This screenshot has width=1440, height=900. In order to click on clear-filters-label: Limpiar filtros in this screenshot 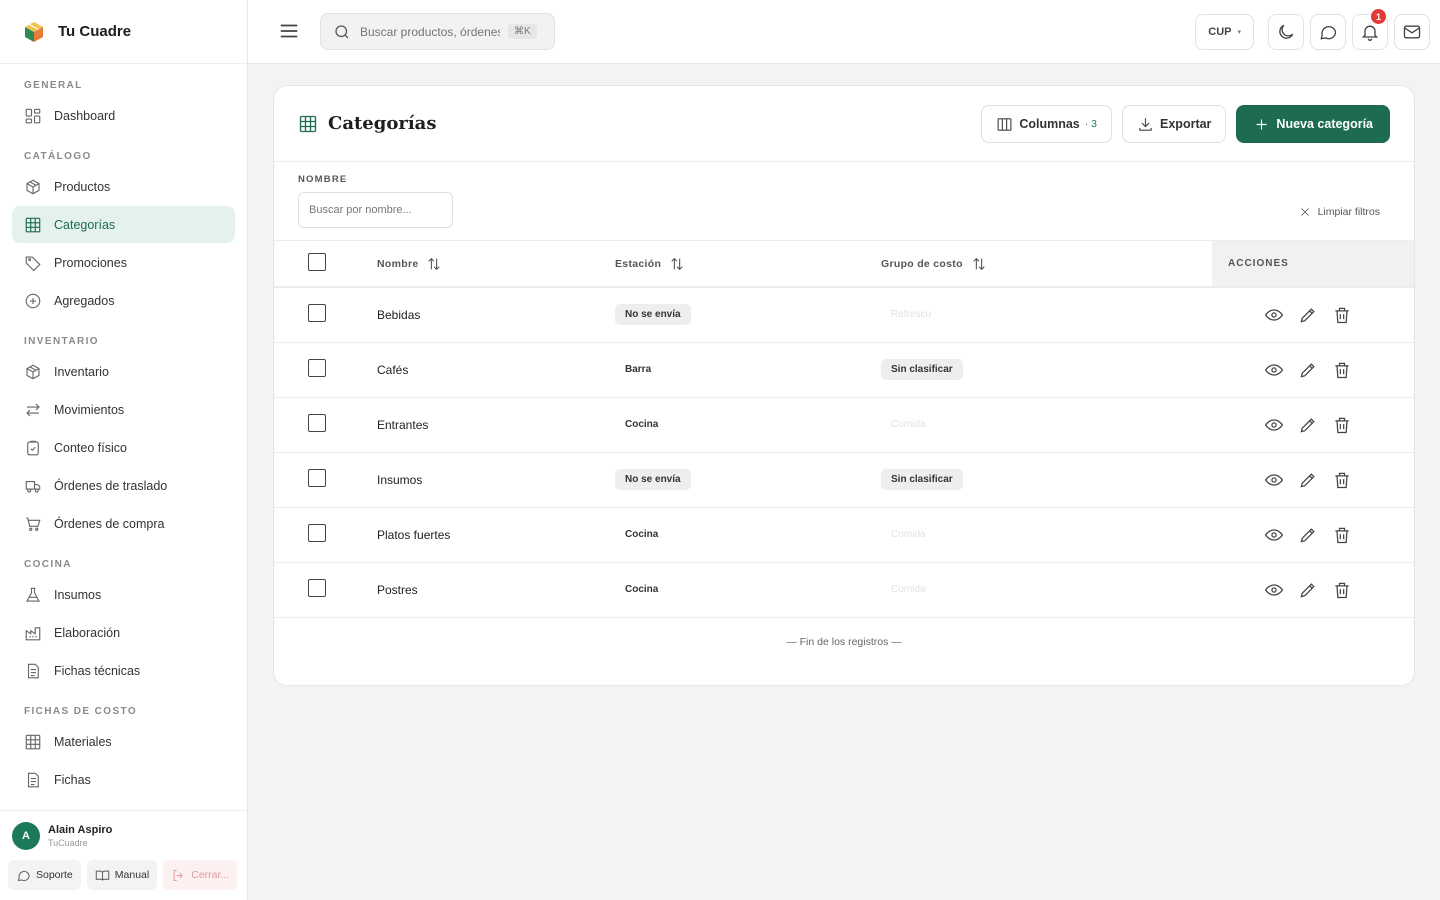, I will do `click(1348, 212)`.